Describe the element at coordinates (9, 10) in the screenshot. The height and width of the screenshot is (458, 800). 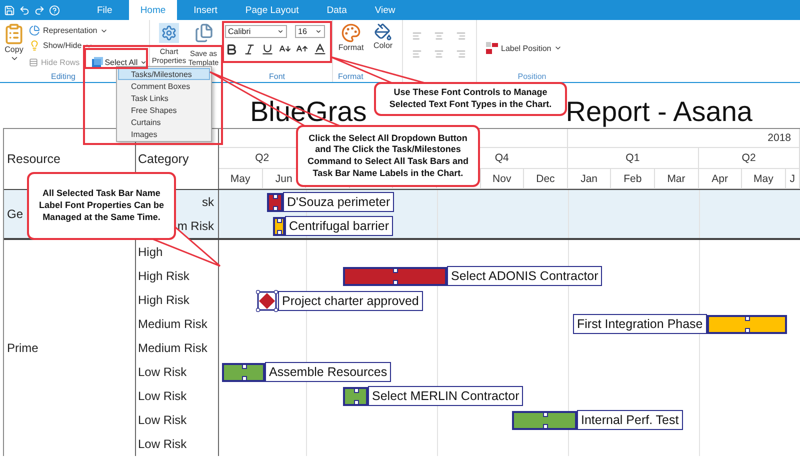
I see `save-icon` at that location.